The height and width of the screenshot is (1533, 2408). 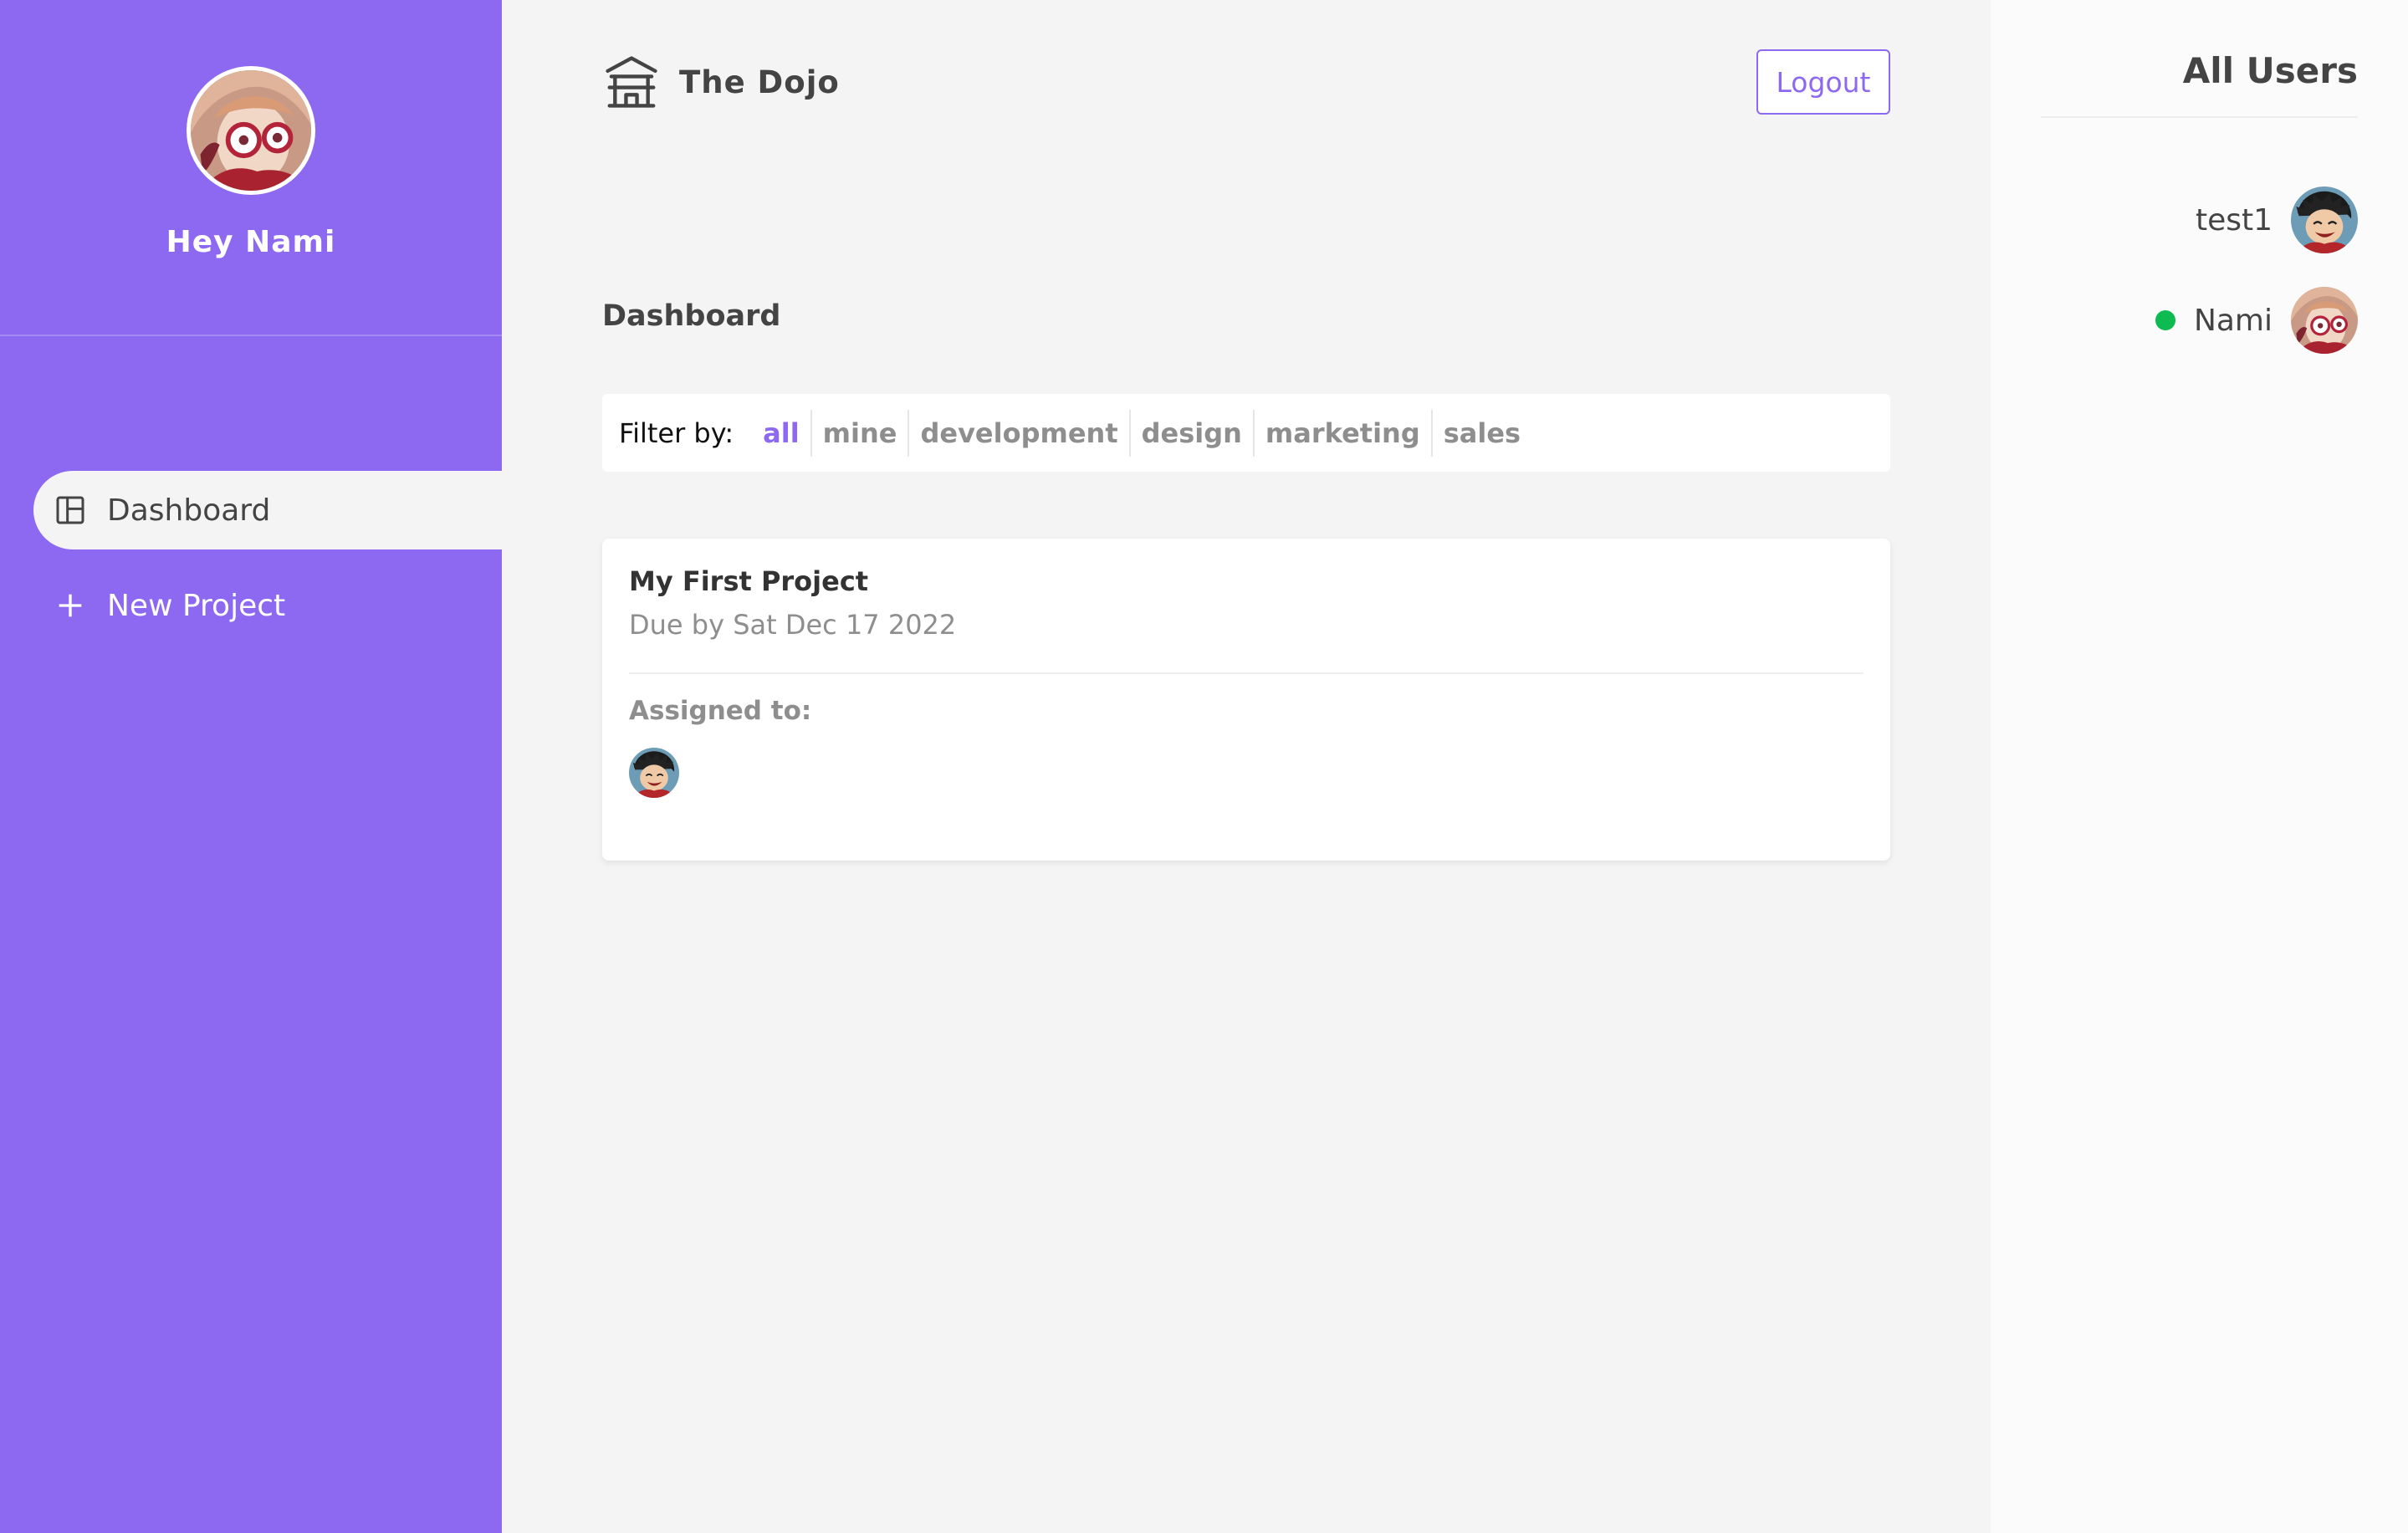 What do you see at coordinates (1193, 433) in the screenshot?
I see `filter-option-design: design` at bounding box center [1193, 433].